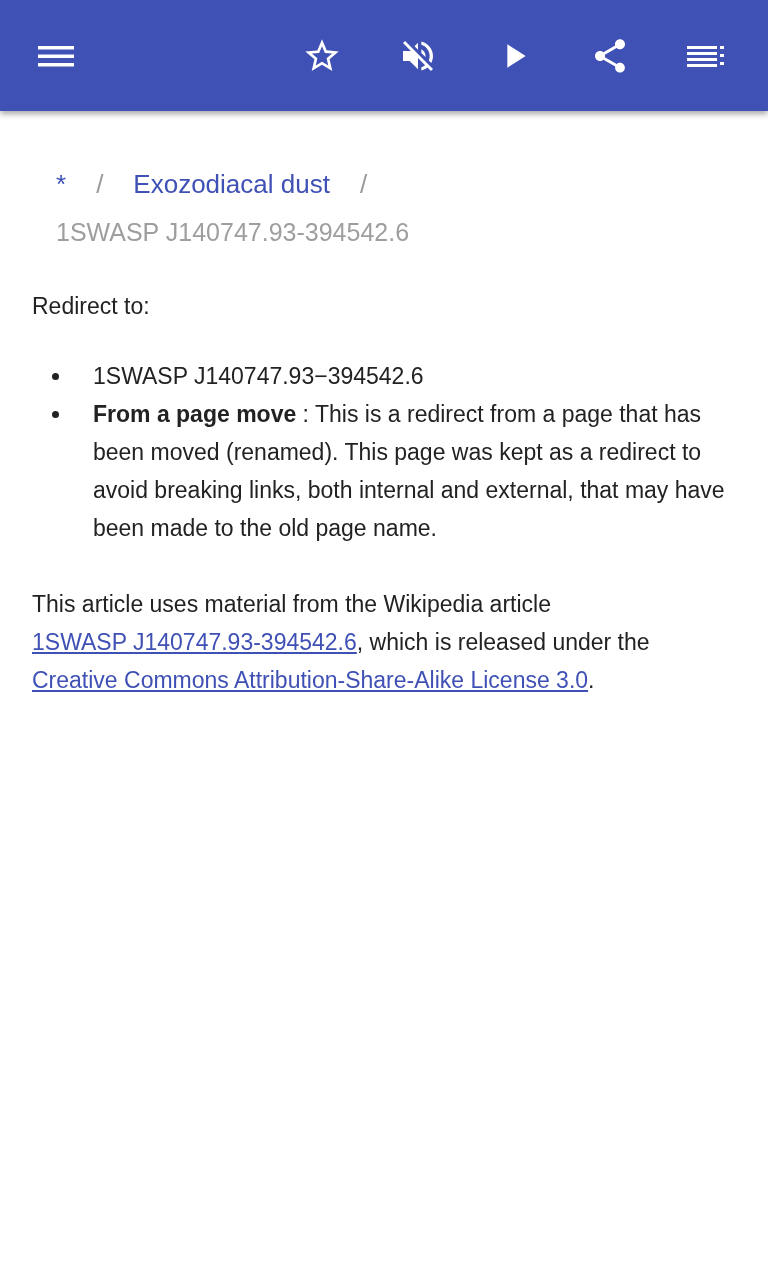 Image resolution: width=768 pixels, height=1280 pixels. What do you see at coordinates (258, 376) in the screenshot?
I see `list-item-text: 1SWASP J140747.93−394542.6` at bounding box center [258, 376].